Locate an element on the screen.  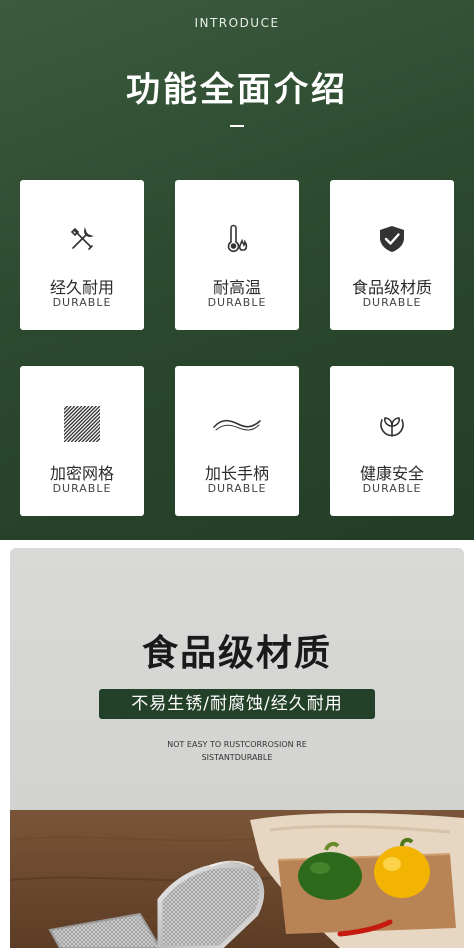
feature-card-fine-mesh: 加密网格 DURABLE is located at coordinates (82, 441).